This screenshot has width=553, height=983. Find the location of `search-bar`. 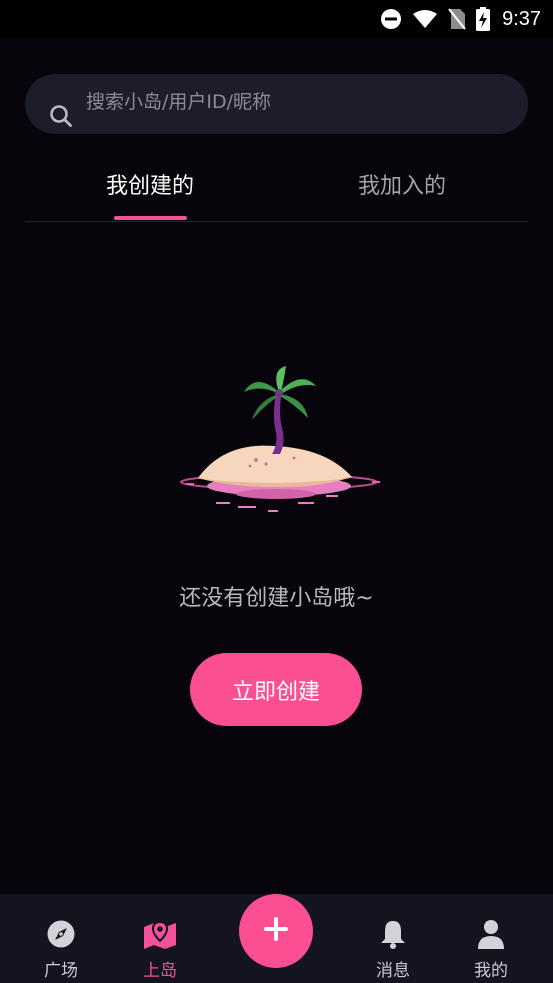

search-bar is located at coordinates (276, 104).